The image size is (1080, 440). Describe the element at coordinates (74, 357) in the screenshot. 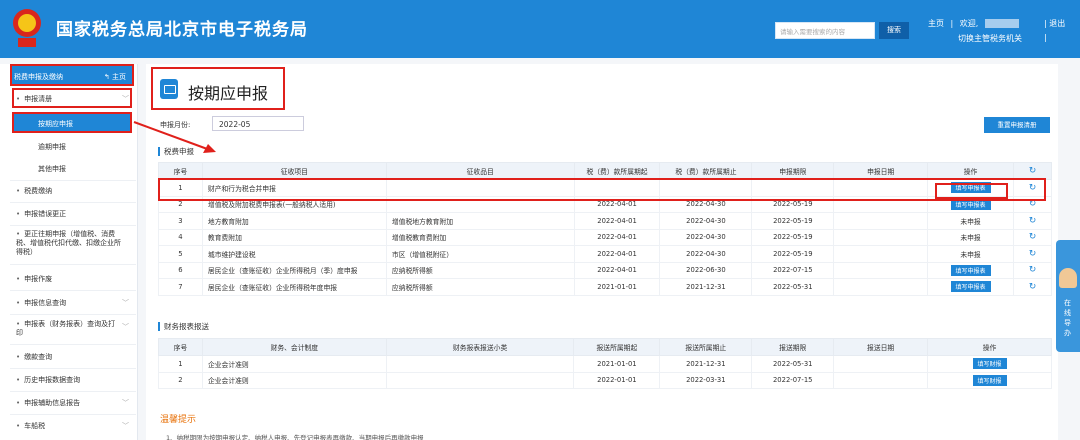

I see `sidebar-item-payment-query: • 缴款查询` at that location.